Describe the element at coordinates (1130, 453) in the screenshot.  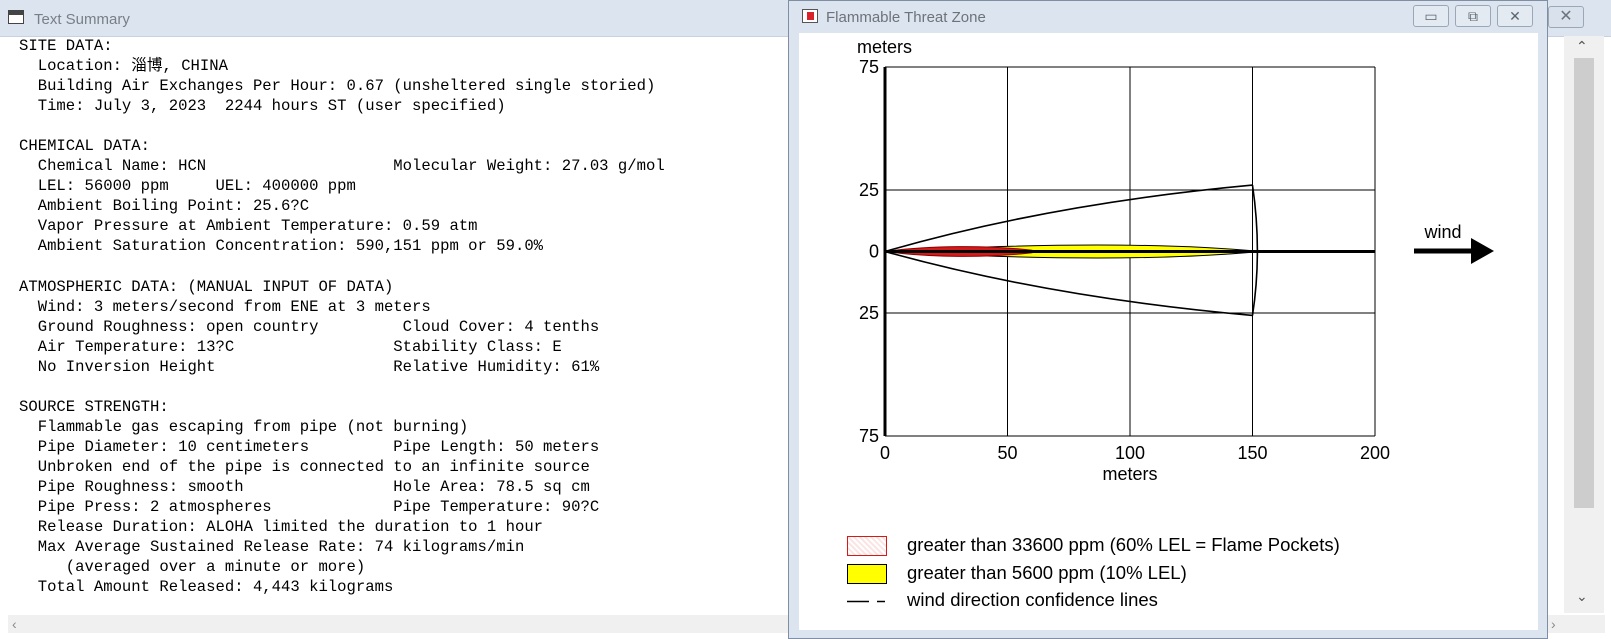
I see `x-tick-label: 100` at that location.